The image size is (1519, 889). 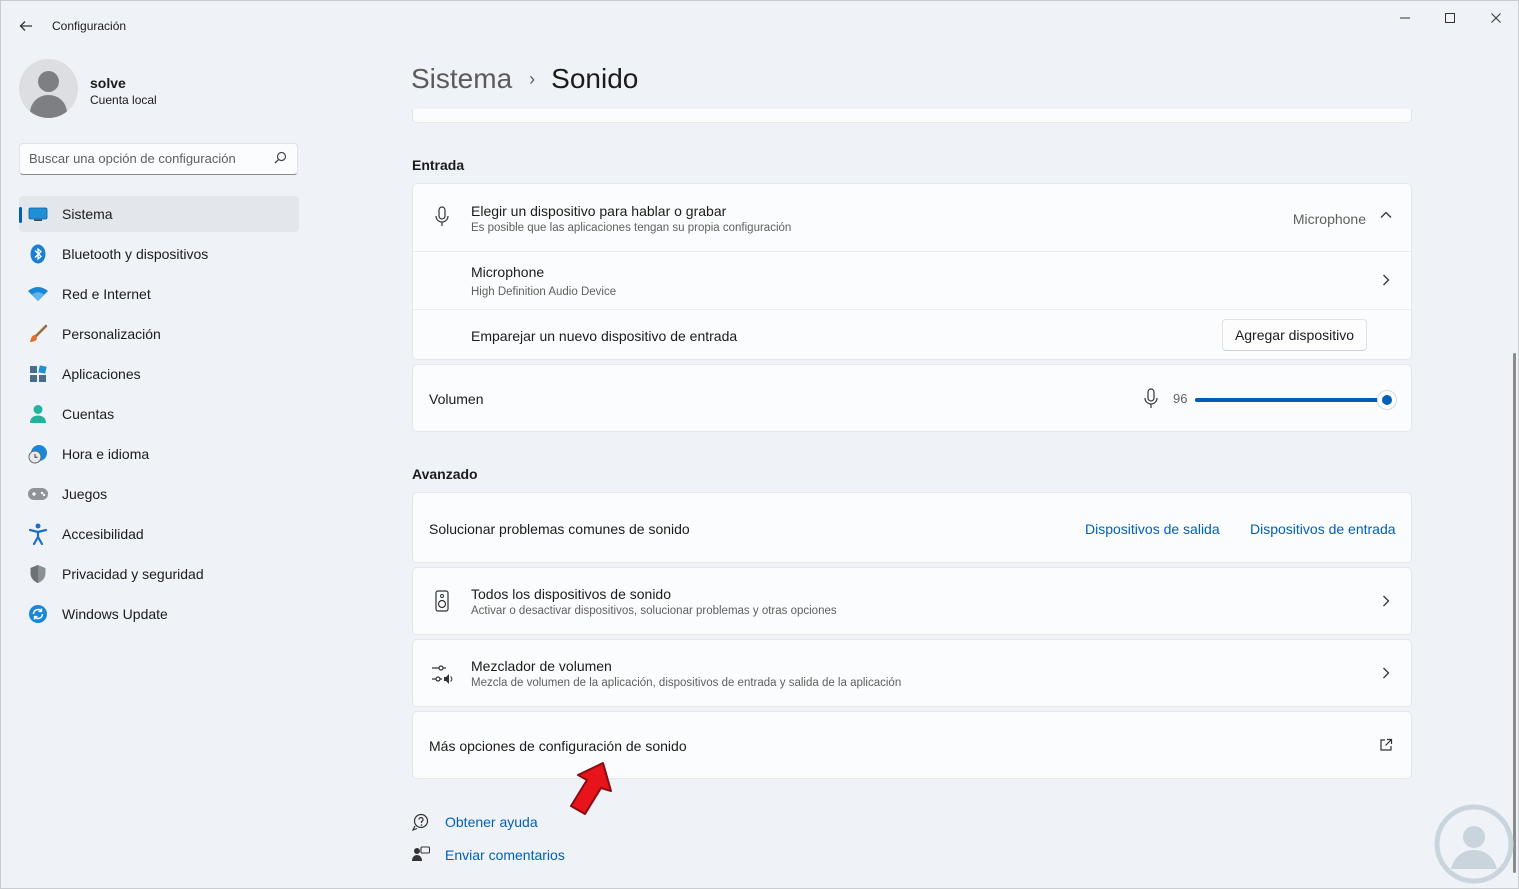 What do you see at coordinates (505, 855) in the screenshot?
I see `send-feedback-text: Enviar comentarios` at bounding box center [505, 855].